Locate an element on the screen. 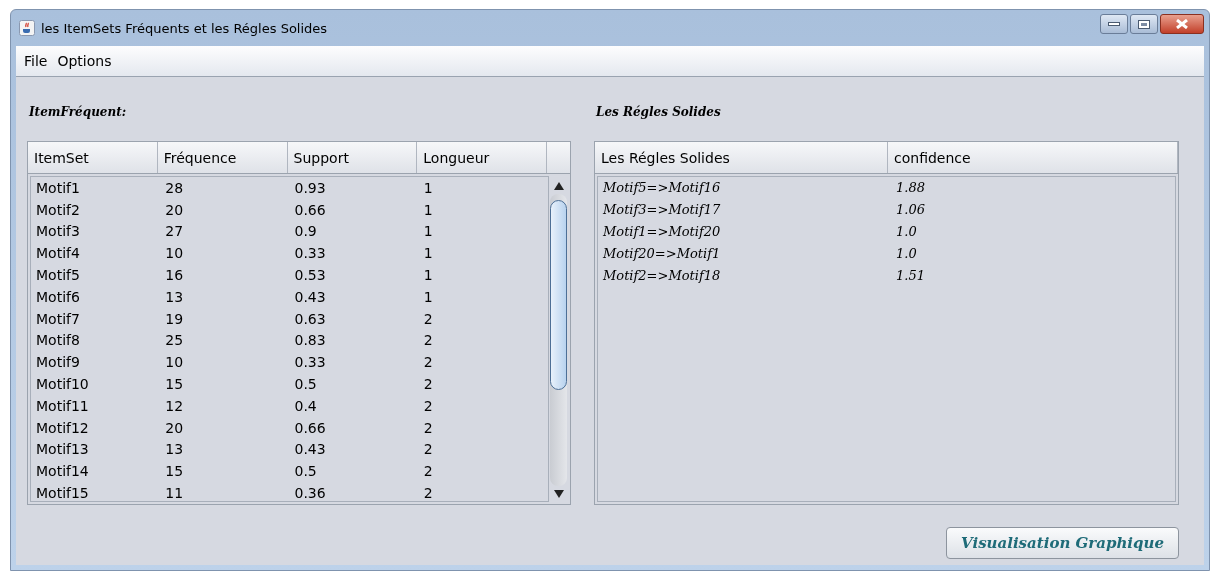 The image size is (1212, 577). table-cell-text: Motif1=>Motif20 is located at coordinates (662, 231).